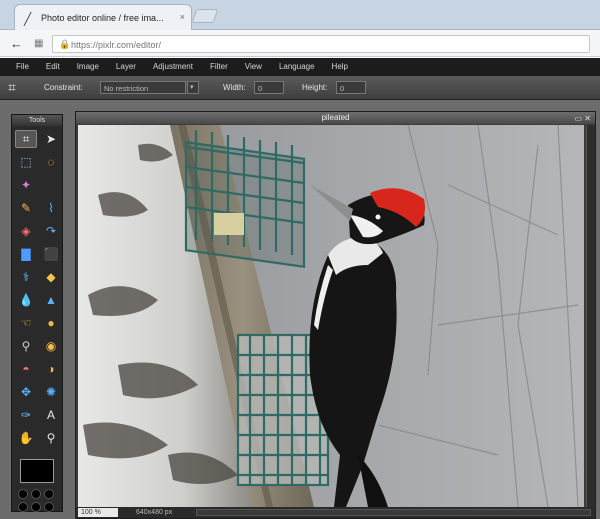 This screenshot has height=519, width=600. Describe the element at coordinates (51, 231) in the screenshot. I see `drop-icon: ↷` at that location.